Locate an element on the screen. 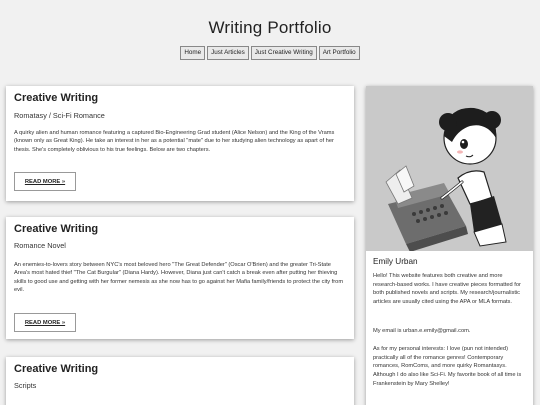 The image size is (540, 405). nav-home: Home is located at coordinates (193, 53).